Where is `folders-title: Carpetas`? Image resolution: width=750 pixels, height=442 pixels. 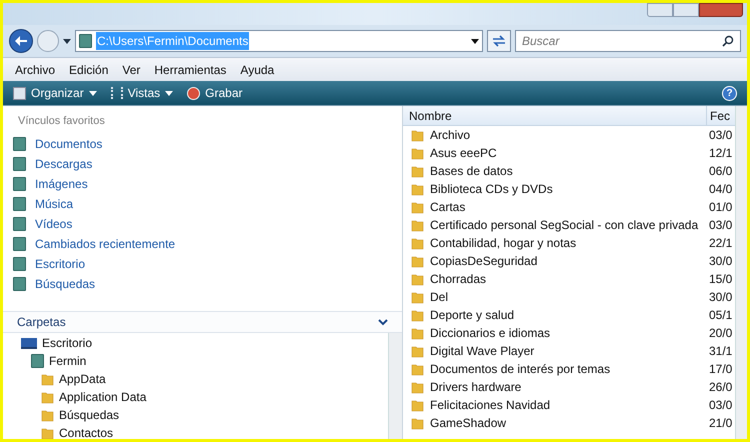
folders-title: Carpetas is located at coordinates (41, 322).